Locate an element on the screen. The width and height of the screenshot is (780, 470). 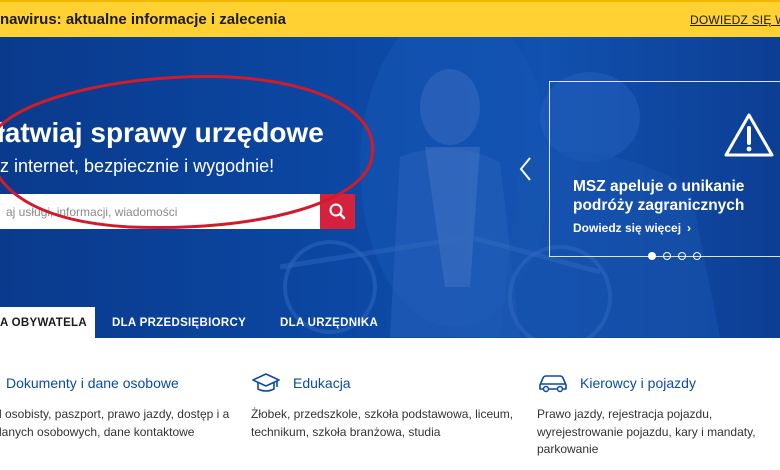
hero-title: łatwiaj sprawy urzędowe is located at coordinates (162, 132).